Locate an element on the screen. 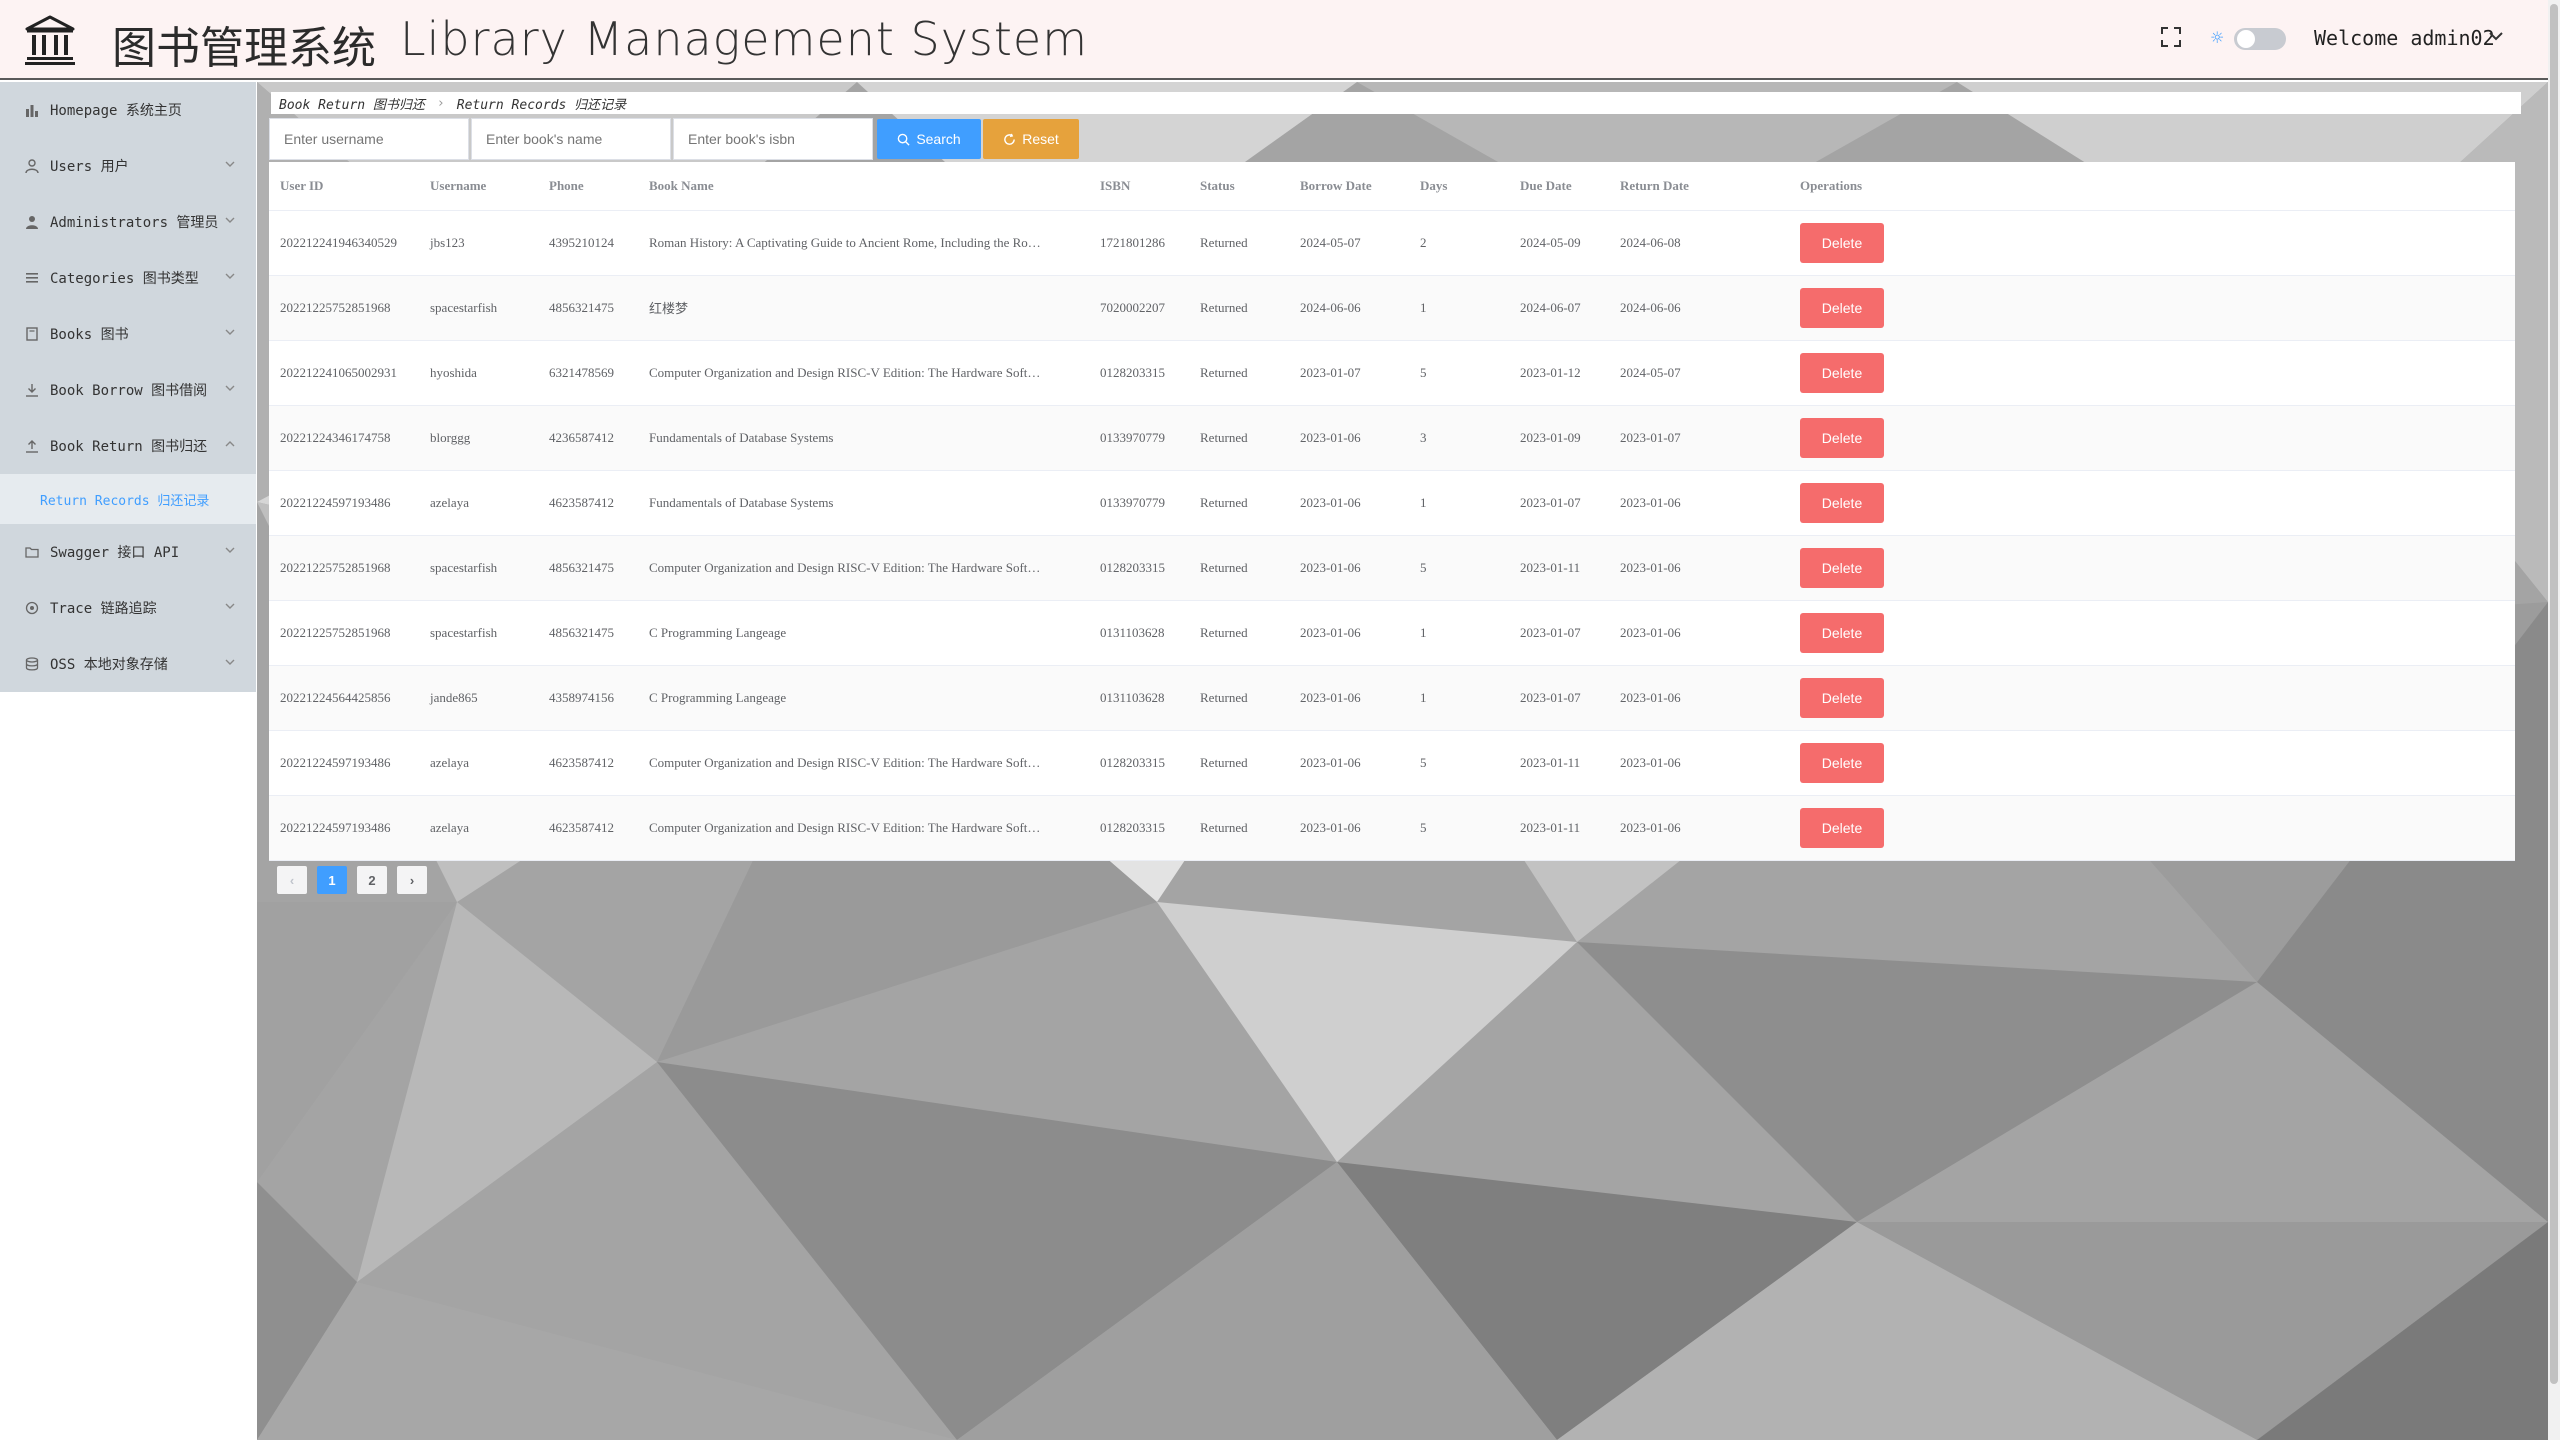 The width and height of the screenshot is (2560, 1440). cell-user-id: 202212241946340529 is located at coordinates (344, 243).